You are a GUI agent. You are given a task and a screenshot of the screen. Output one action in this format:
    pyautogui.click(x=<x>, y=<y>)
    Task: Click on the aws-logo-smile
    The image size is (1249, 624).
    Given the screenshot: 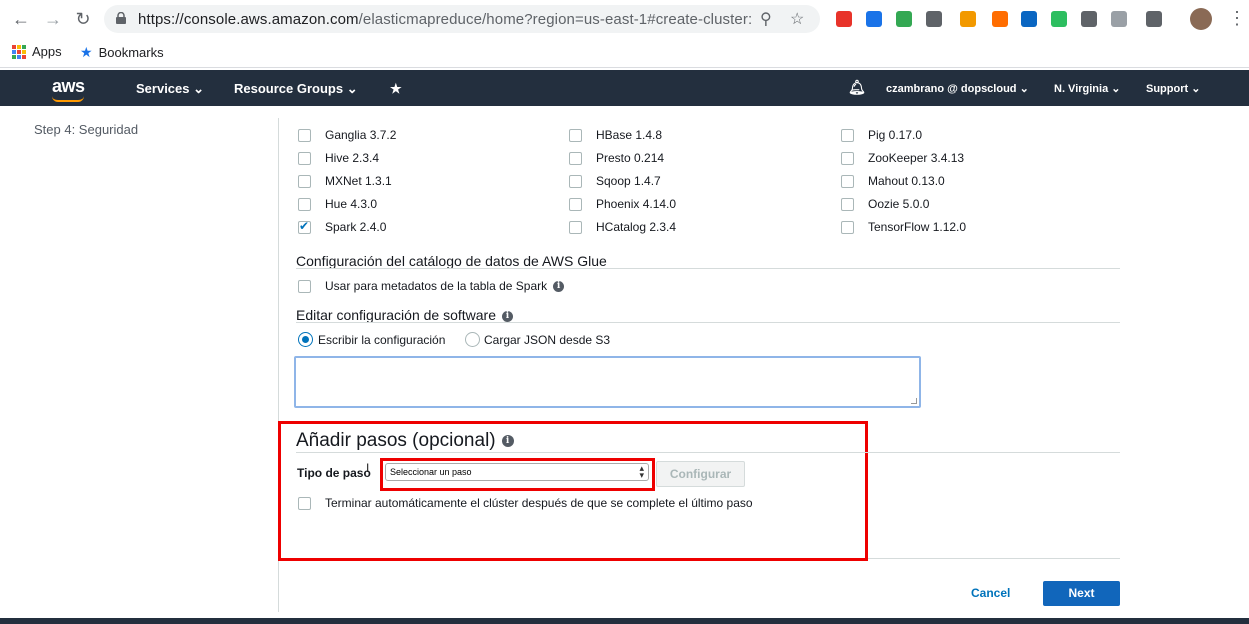 What is the action you would take?
    pyautogui.click(x=68, y=99)
    